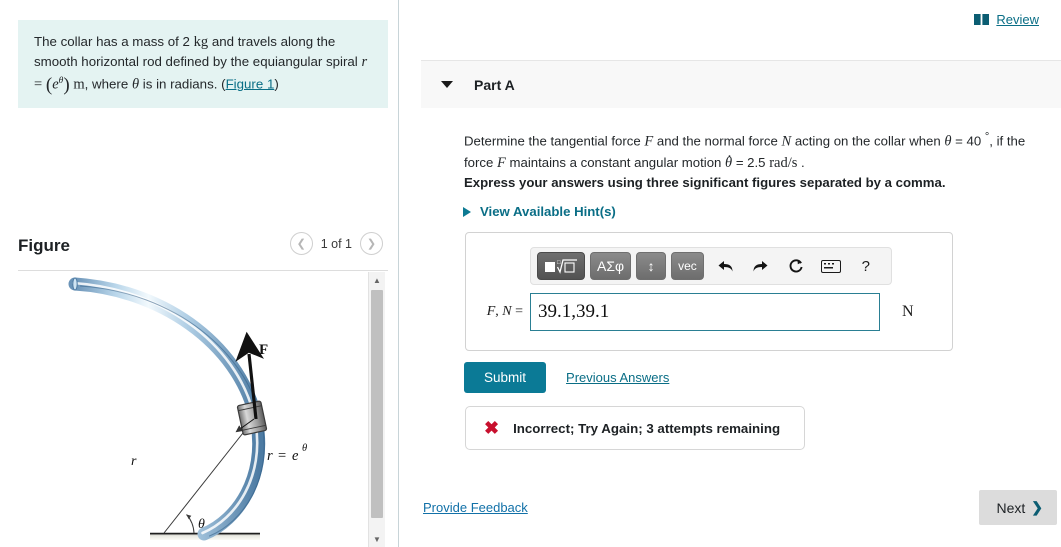 This screenshot has width=1061, height=547. Describe the element at coordinates (134, 461) in the screenshot. I see `radius-label: r` at that location.